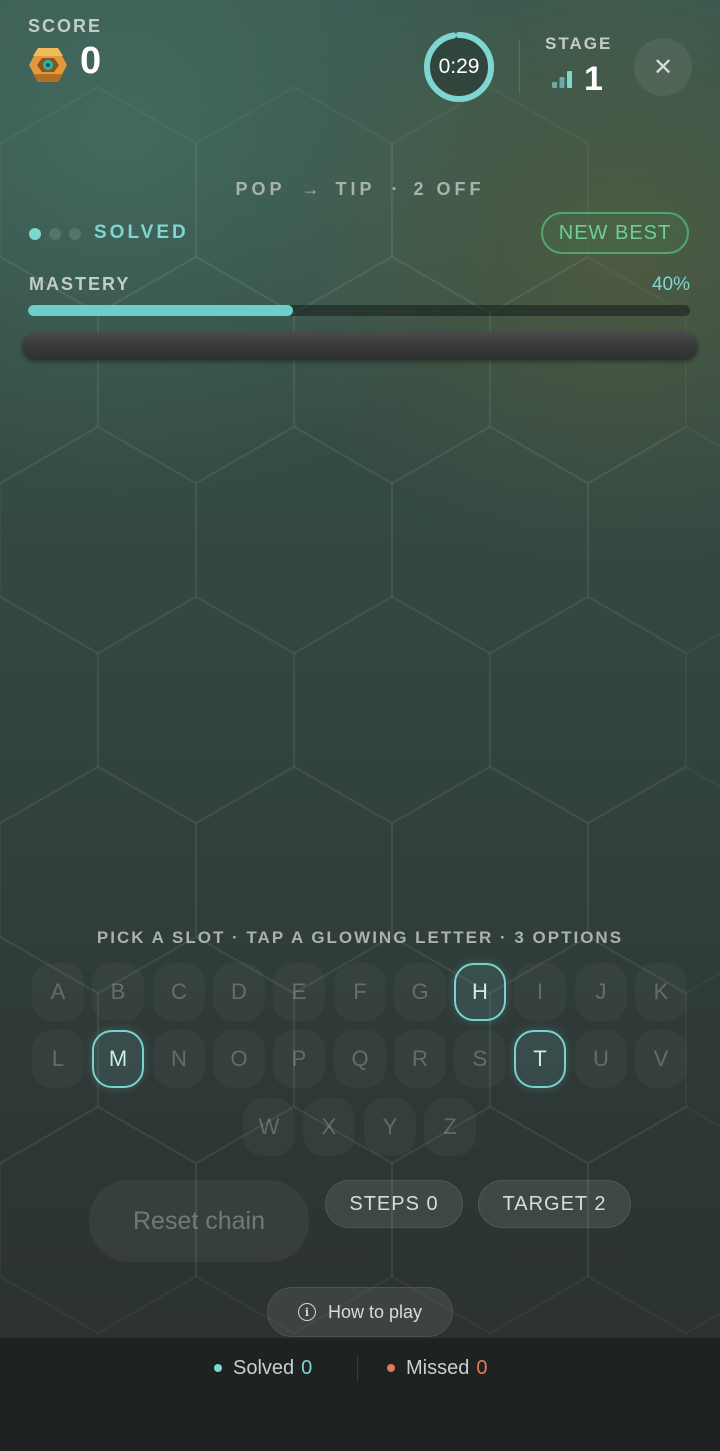  Describe the element at coordinates (118, 992) in the screenshot. I see `key-b: B` at that location.